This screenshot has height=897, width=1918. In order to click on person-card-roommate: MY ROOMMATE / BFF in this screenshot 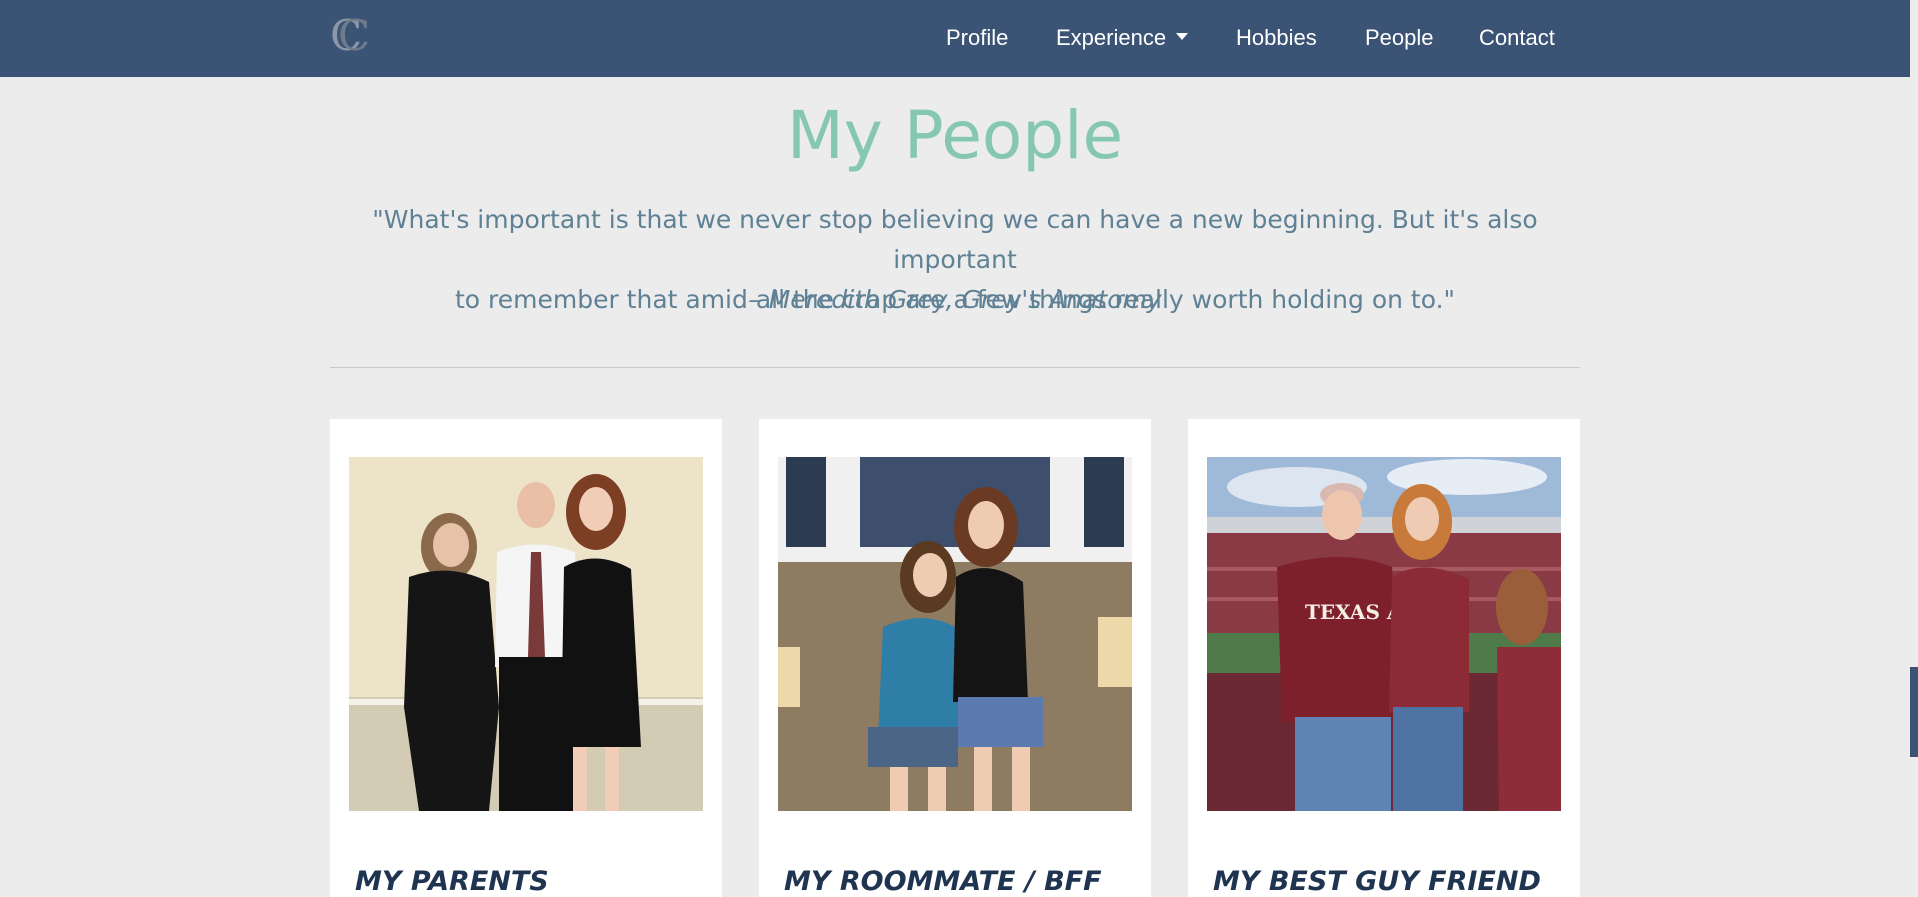, I will do `click(955, 658)`.